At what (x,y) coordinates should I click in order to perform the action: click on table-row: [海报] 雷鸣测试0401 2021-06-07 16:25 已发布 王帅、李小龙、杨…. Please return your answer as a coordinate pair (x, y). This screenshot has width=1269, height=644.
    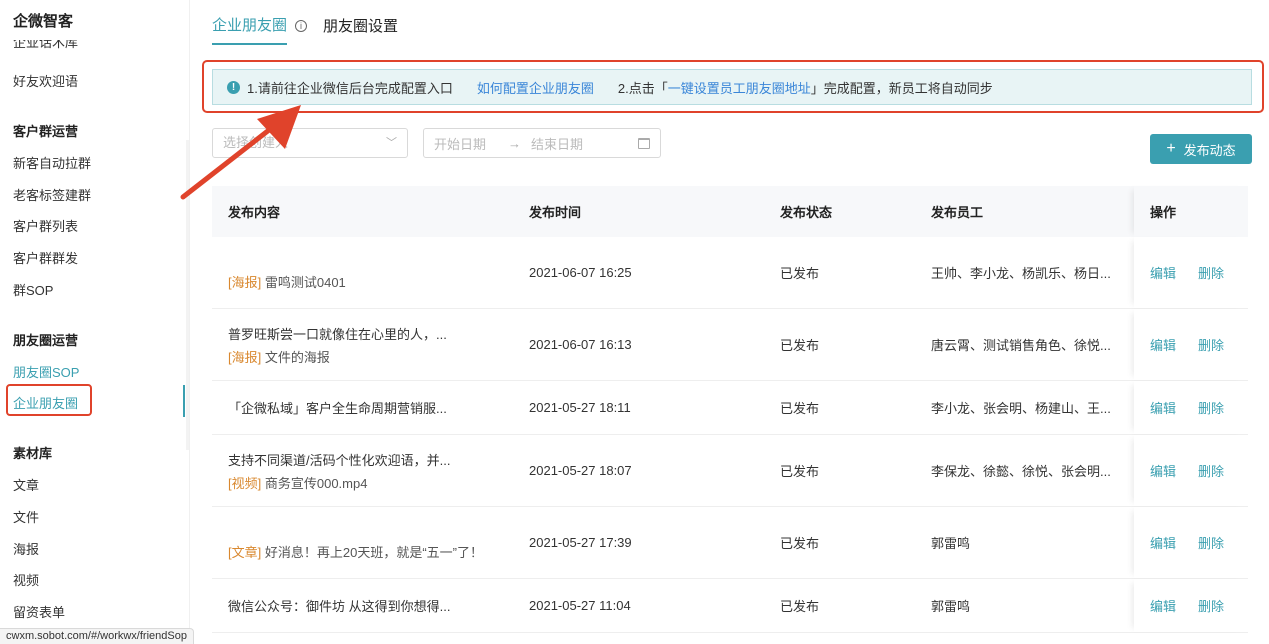
    Looking at the image, I should click on (730, 273).